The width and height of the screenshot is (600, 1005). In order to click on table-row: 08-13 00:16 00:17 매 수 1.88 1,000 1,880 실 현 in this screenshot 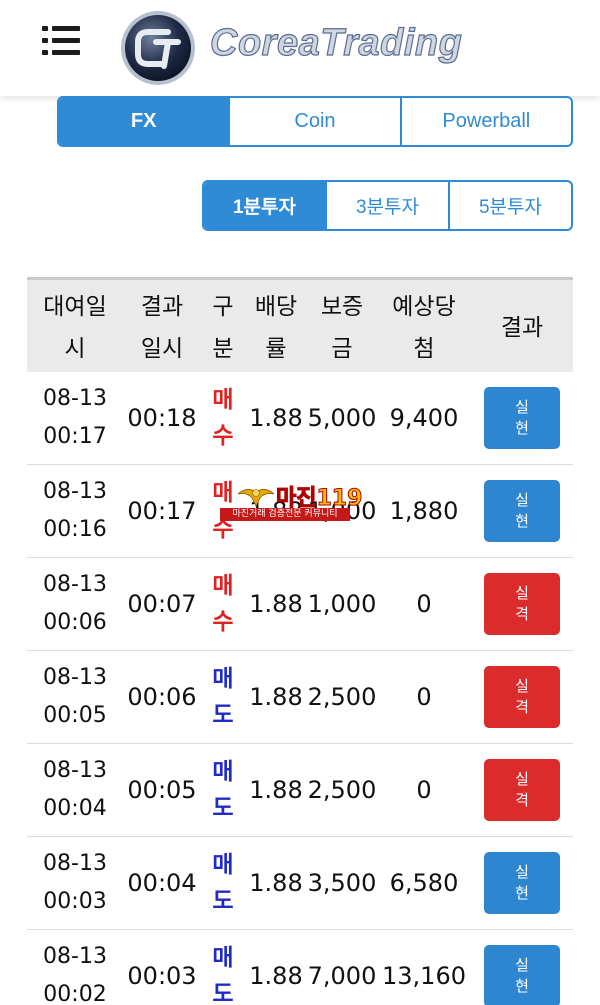, I will do `click(300, 511)`.